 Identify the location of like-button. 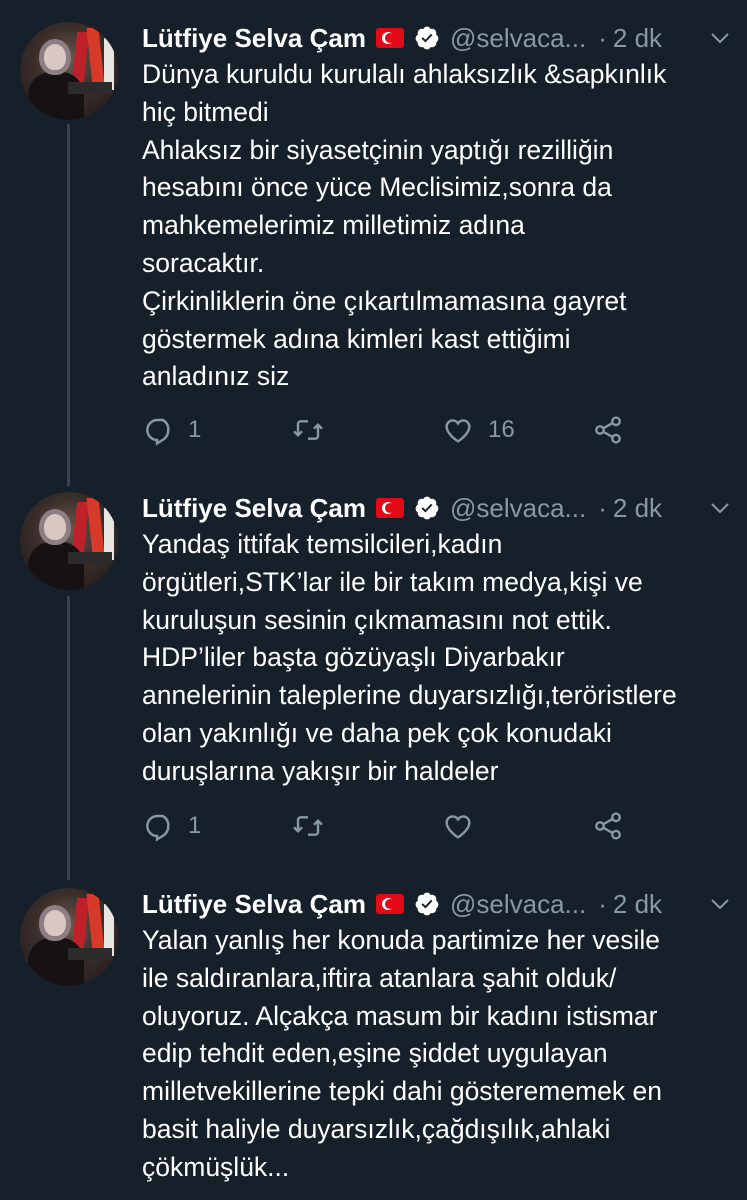
(458, 826).